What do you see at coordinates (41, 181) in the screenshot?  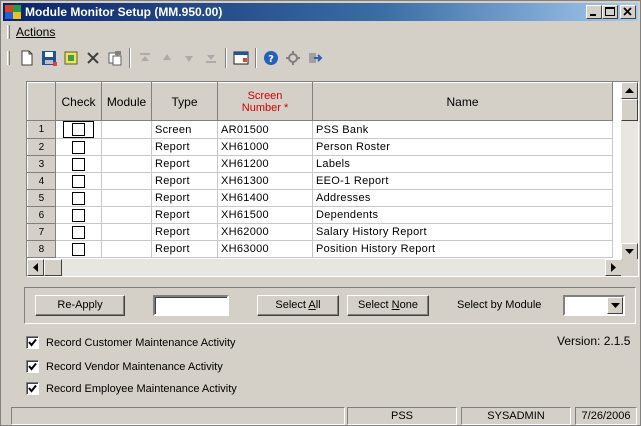 I see `row-number: 4` at bounding box center [41, 181].